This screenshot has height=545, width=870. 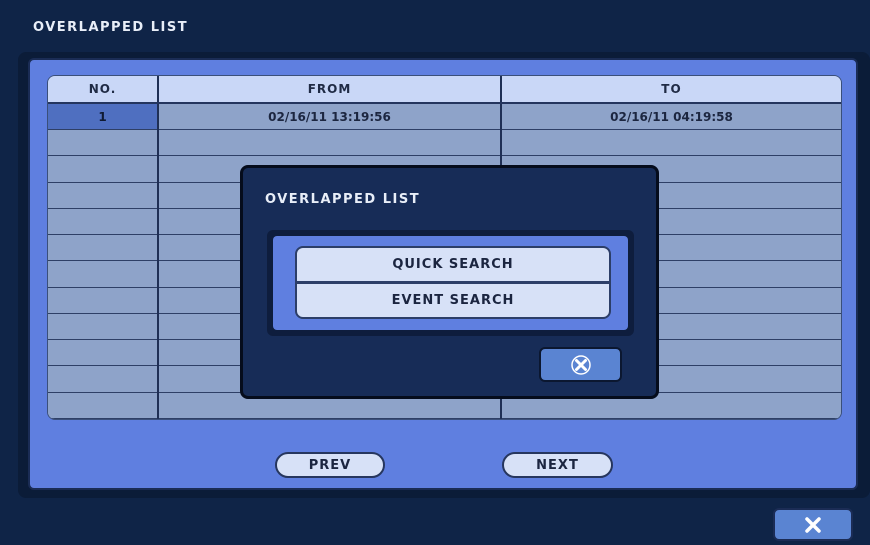 I want to click on quick-search-button: QUICK SEARCH, so click(x=453, y=264).